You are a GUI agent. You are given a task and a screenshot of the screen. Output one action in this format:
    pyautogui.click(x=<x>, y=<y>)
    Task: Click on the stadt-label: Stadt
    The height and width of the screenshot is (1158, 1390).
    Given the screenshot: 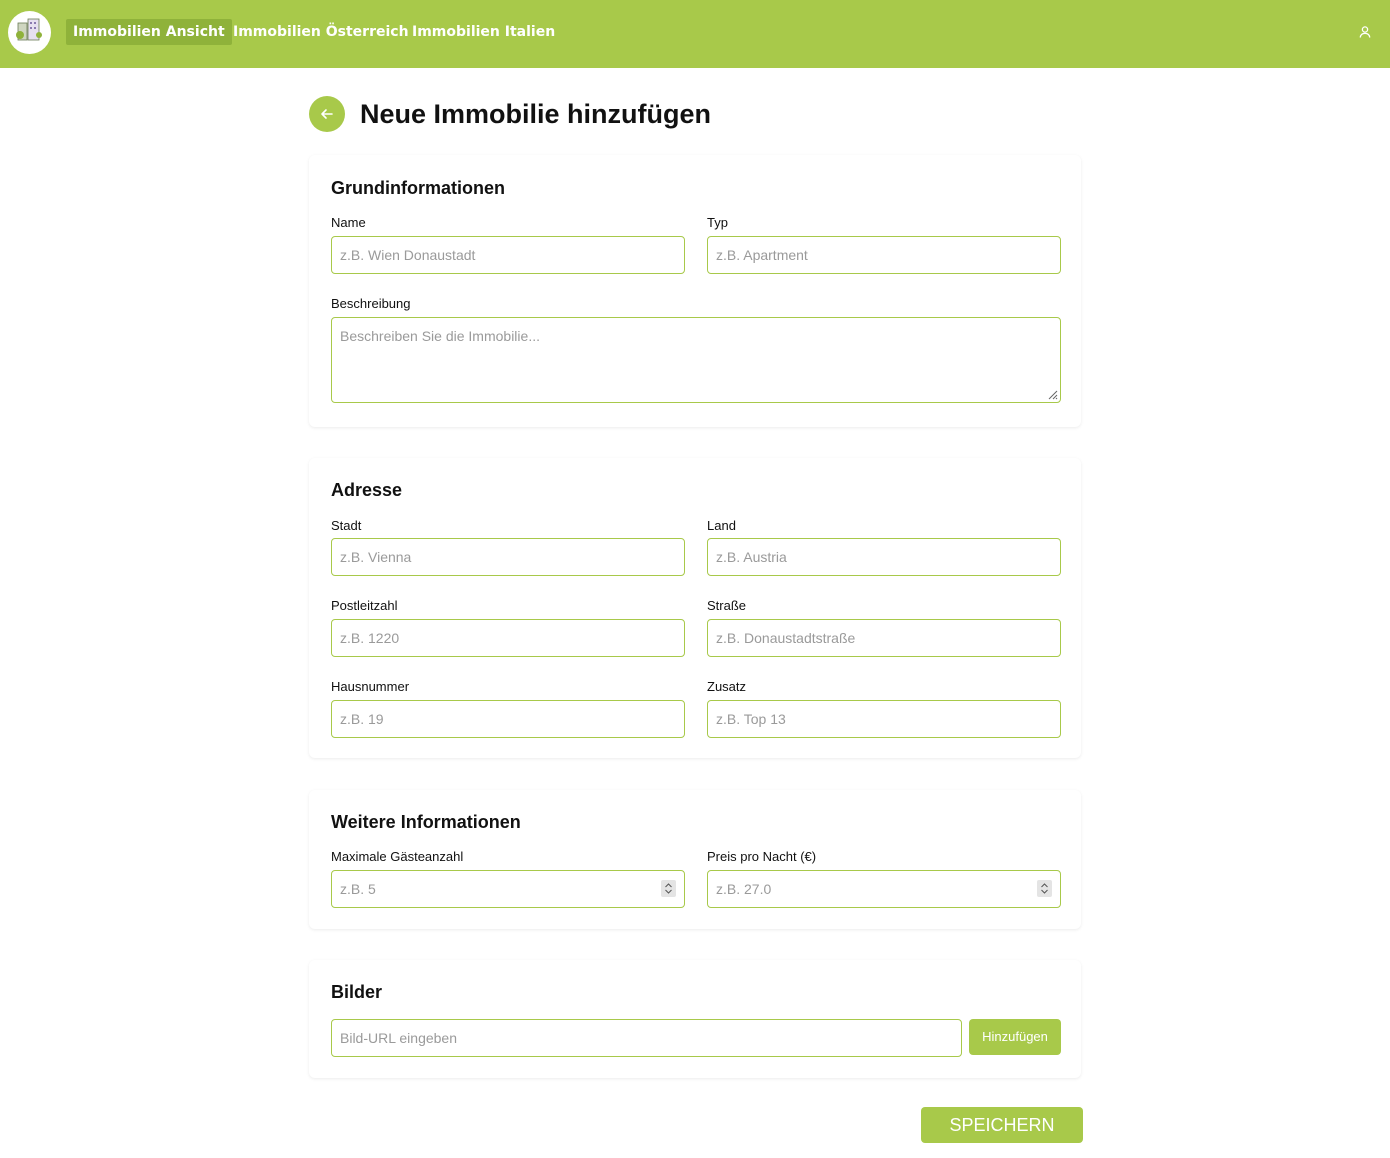 What is the action you would take?
    pyautogui.click(x=346, y=525)
    